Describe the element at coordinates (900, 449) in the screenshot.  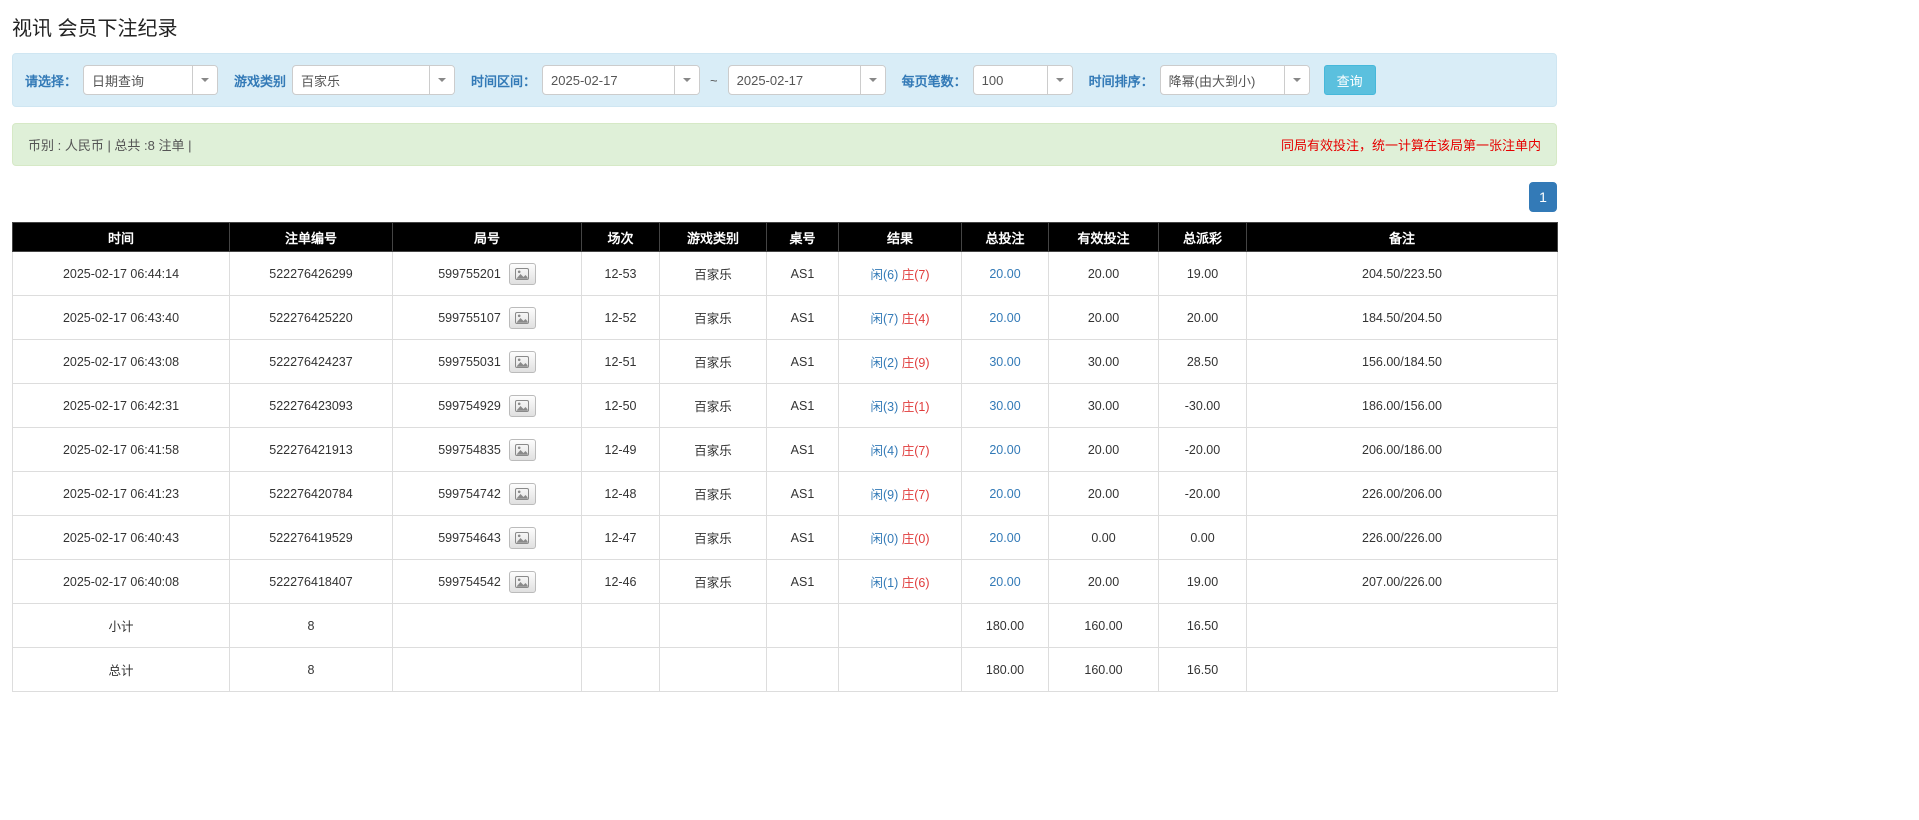
I see `cell-result: 闲(4) 庄(7)` at that location.